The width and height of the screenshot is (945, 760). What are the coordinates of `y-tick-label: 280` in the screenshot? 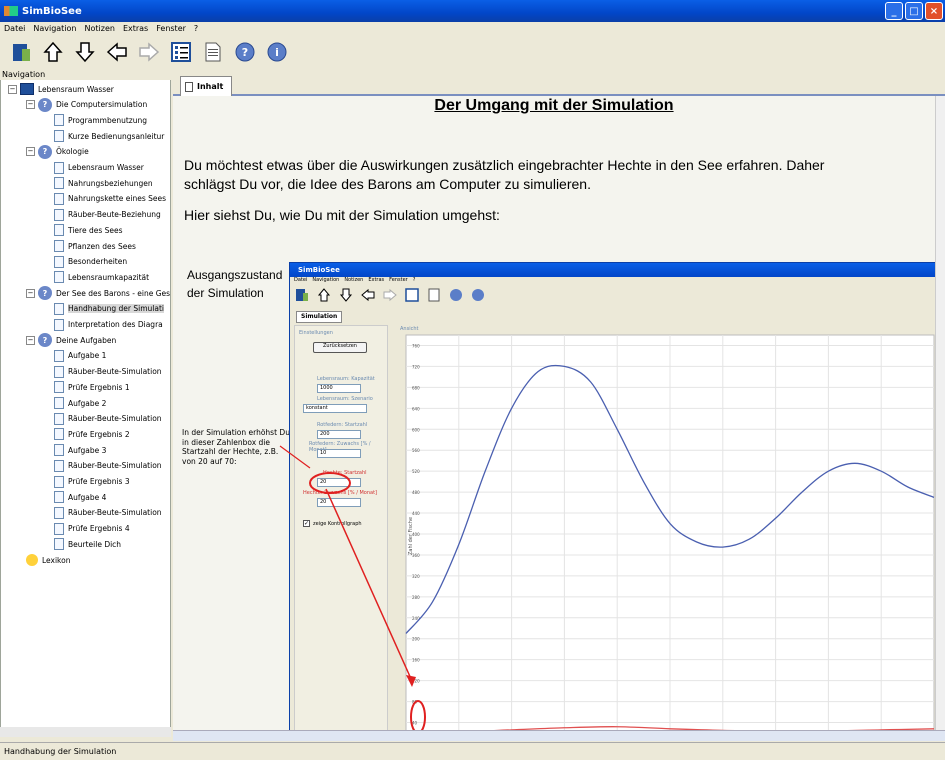 It's located at (416, 597).